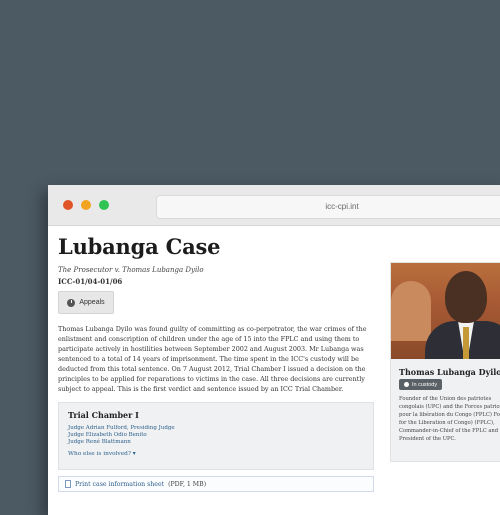  Describe the element at coordinates (102, 454) in the screenshot. I see `who-else-involved-link: Who else is involved? ▾` at that location.